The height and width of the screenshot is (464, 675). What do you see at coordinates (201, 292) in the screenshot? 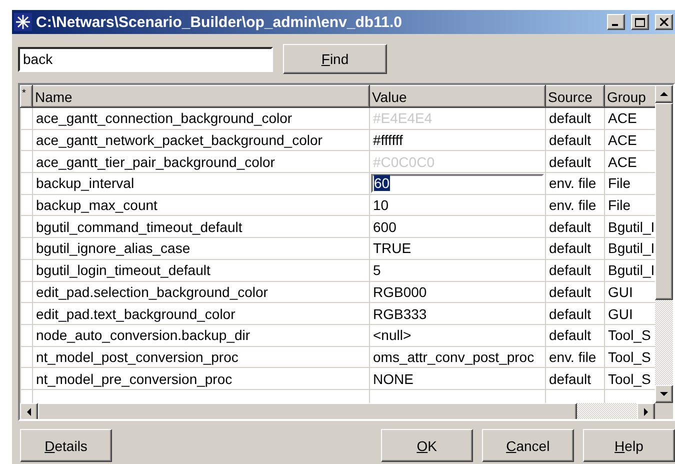
I see `table-cell: edit_pad.selection_background_color` at bounding box center [201, 292].